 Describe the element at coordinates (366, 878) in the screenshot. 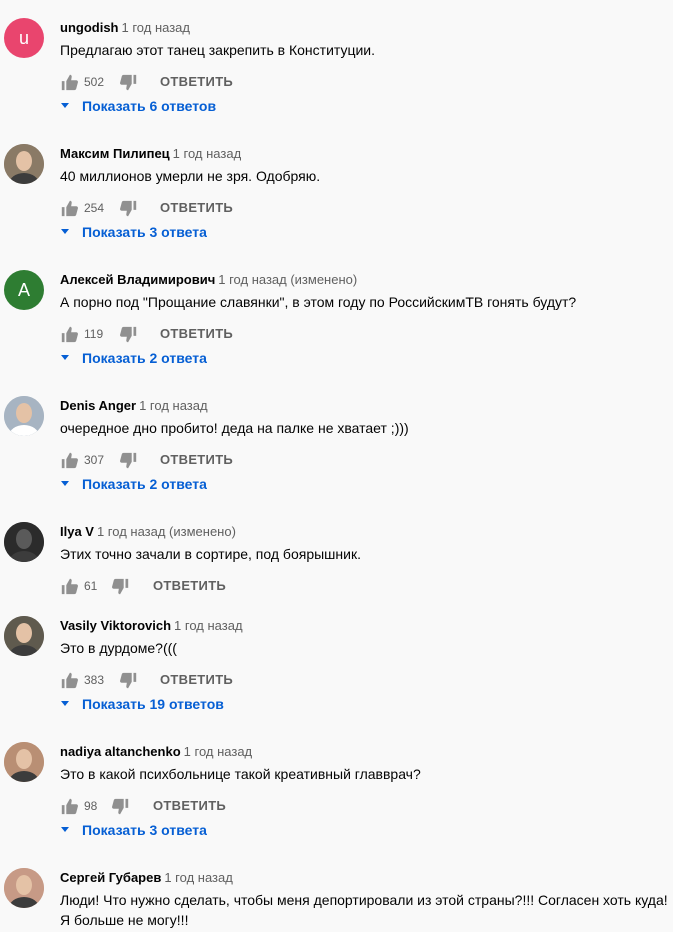

I see `comment-header: Сергей Губарев 1 год назад` at that location.